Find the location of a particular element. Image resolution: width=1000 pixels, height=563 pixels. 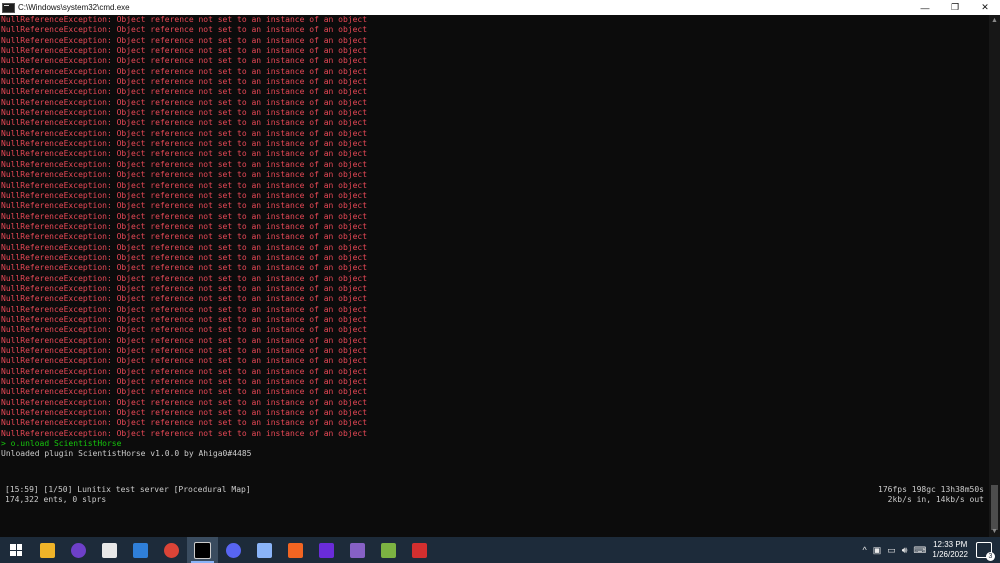

start-button is located at coordinates (16, 550).